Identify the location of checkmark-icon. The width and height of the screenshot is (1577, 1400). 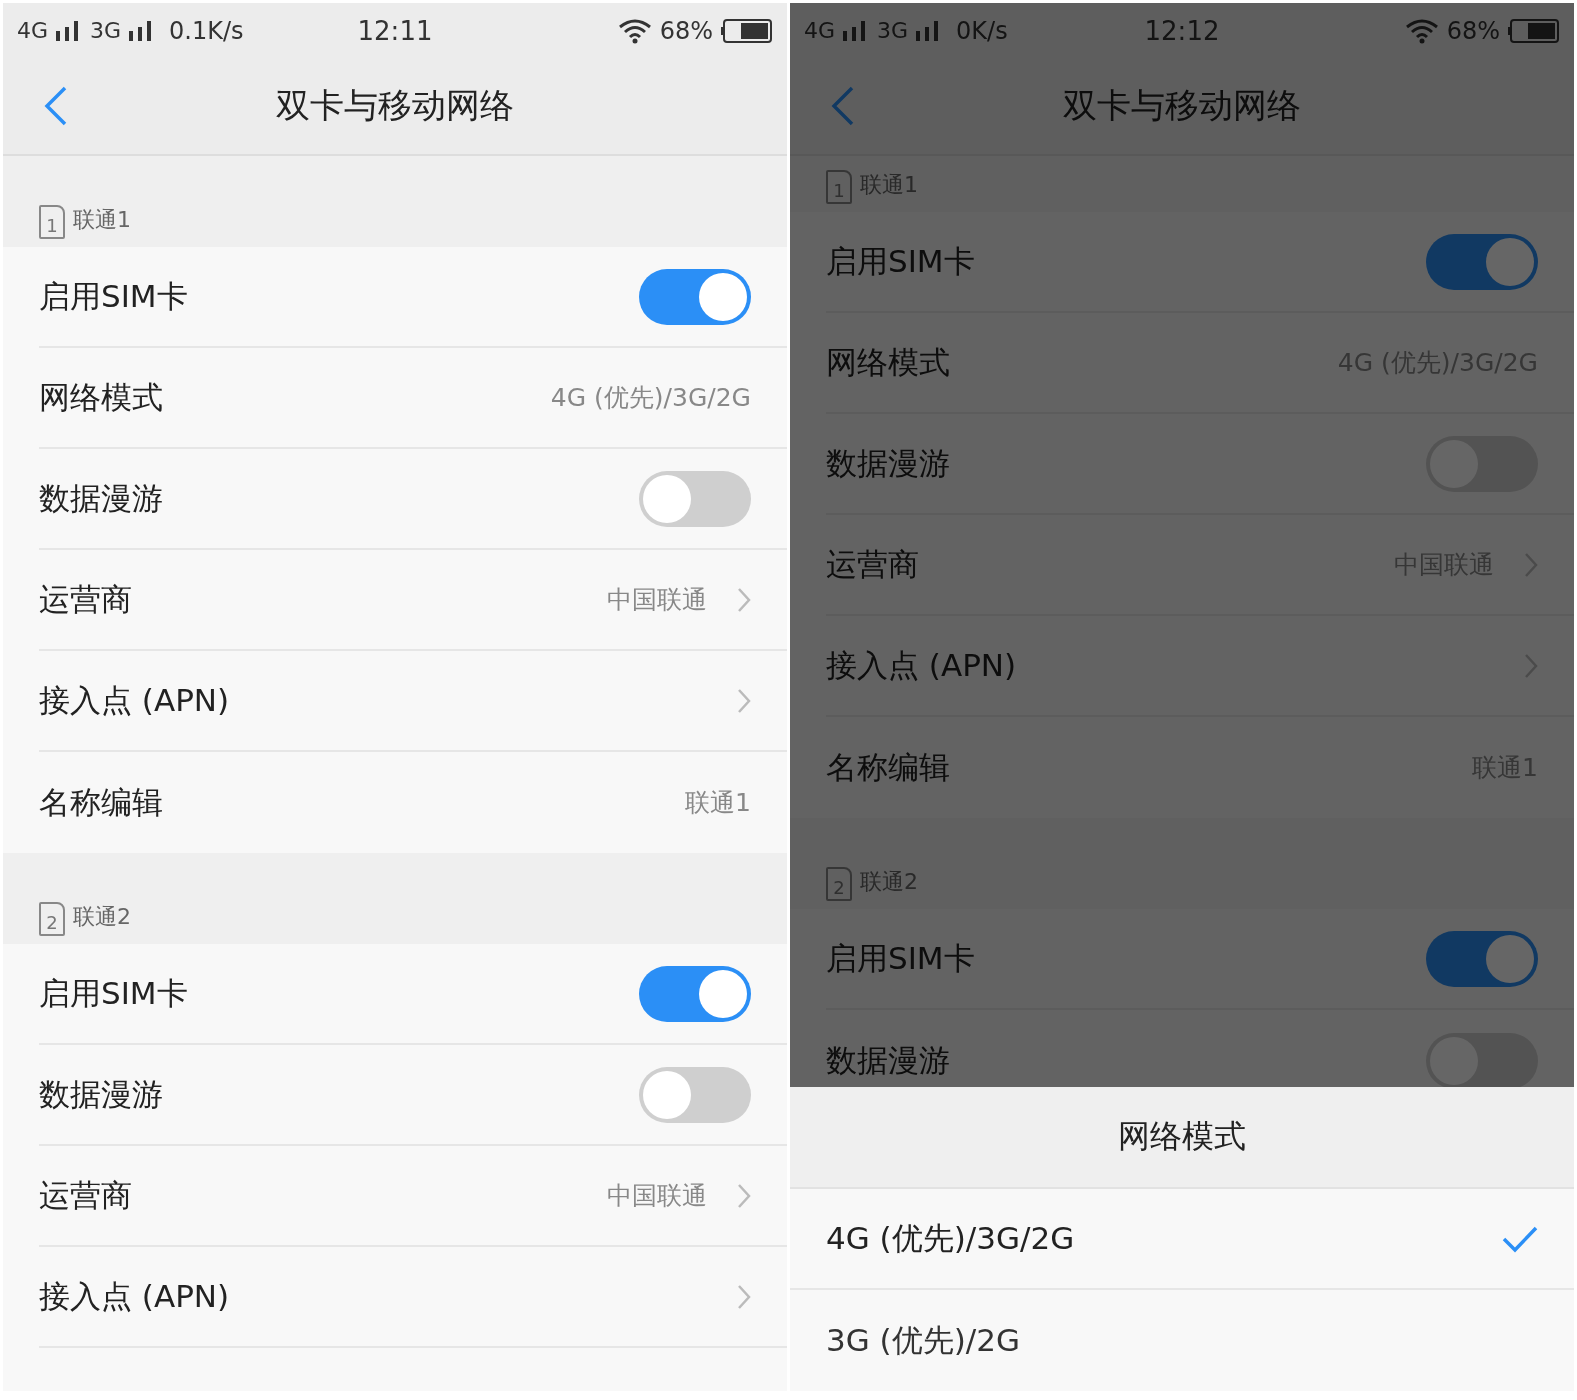
(1520, 1238).